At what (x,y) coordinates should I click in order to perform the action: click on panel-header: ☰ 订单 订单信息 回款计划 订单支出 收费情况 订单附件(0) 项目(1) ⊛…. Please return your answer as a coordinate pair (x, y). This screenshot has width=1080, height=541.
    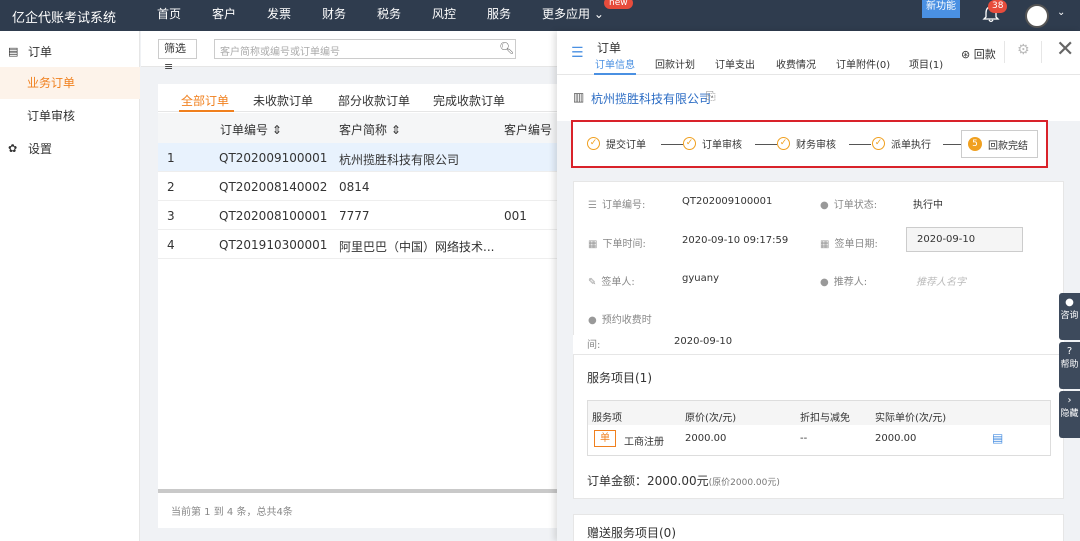
    Looking at the image, I should click on (818, 53).